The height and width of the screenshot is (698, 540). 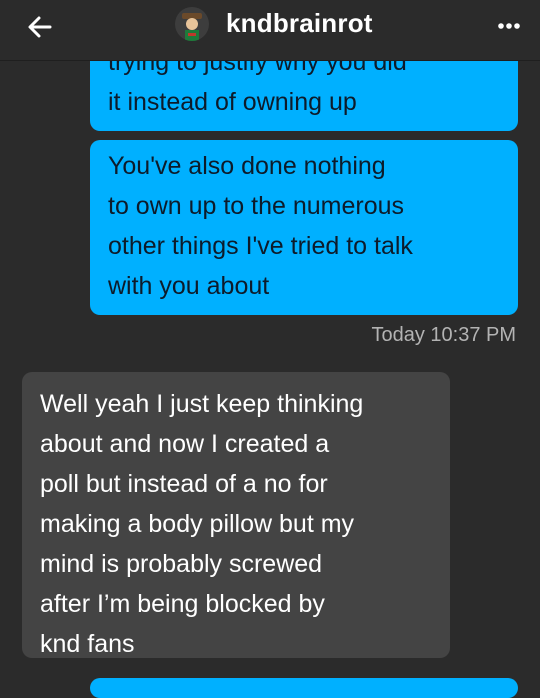 What do you see at coordinates (185, 444) in the screenshot?
I see `message-line: about and now I created a` at bounding box center [185, 444].